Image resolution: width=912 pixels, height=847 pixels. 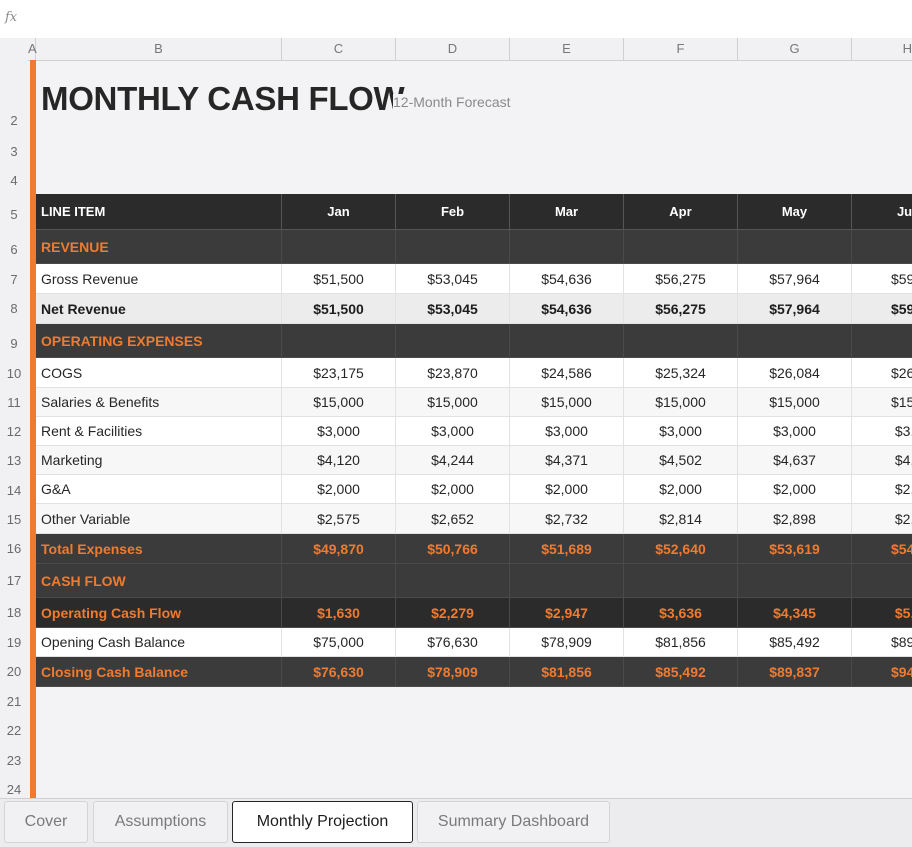 What do you see at coordinates (14, 373) in the screenshot?
I see `row-header: 10` at bounding box center [14, 373].